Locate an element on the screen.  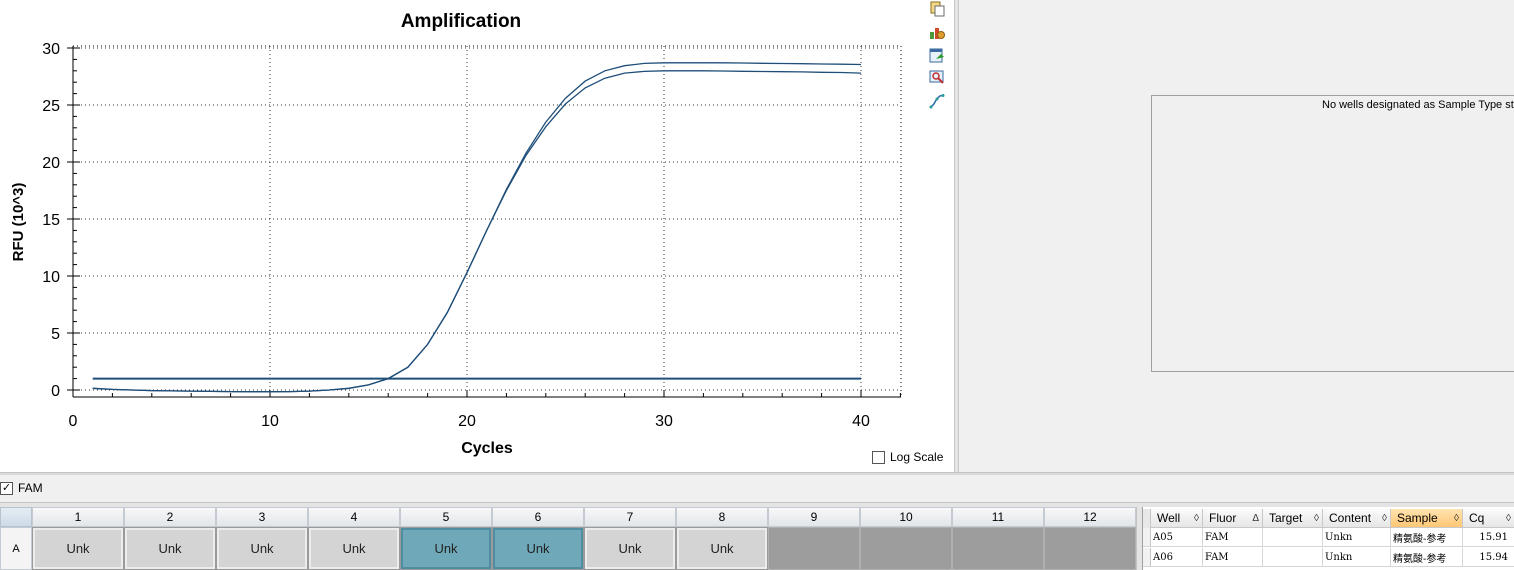
sort-icon: Δ is located at coordinates (1255, 518).